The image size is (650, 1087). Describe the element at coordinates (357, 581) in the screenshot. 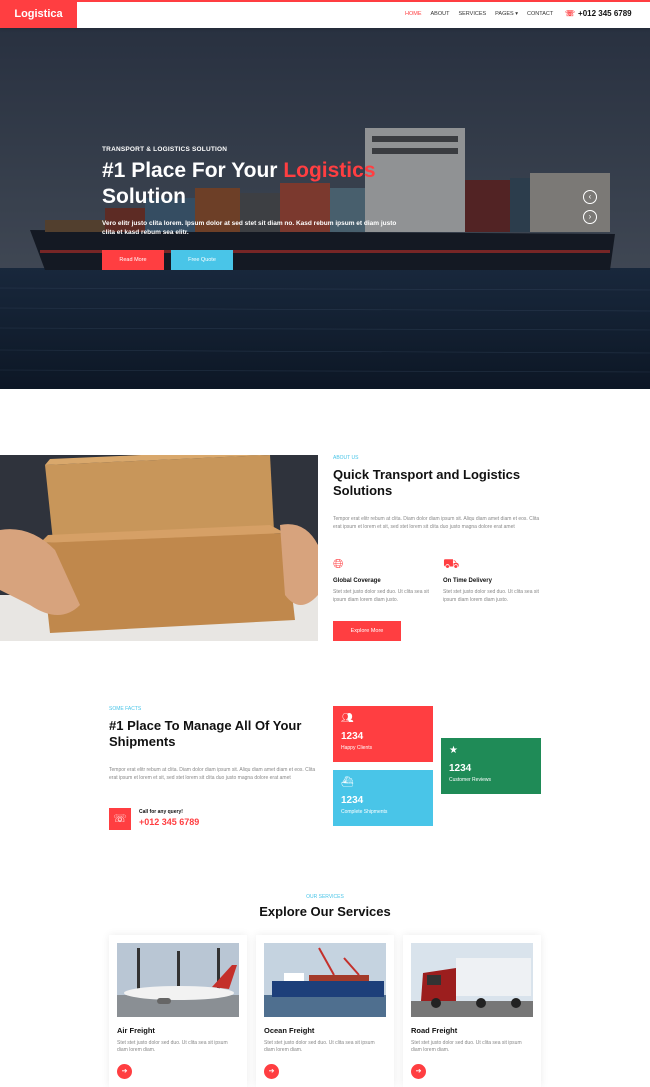

I see `feature-title-global: Global Coverage` at that location.